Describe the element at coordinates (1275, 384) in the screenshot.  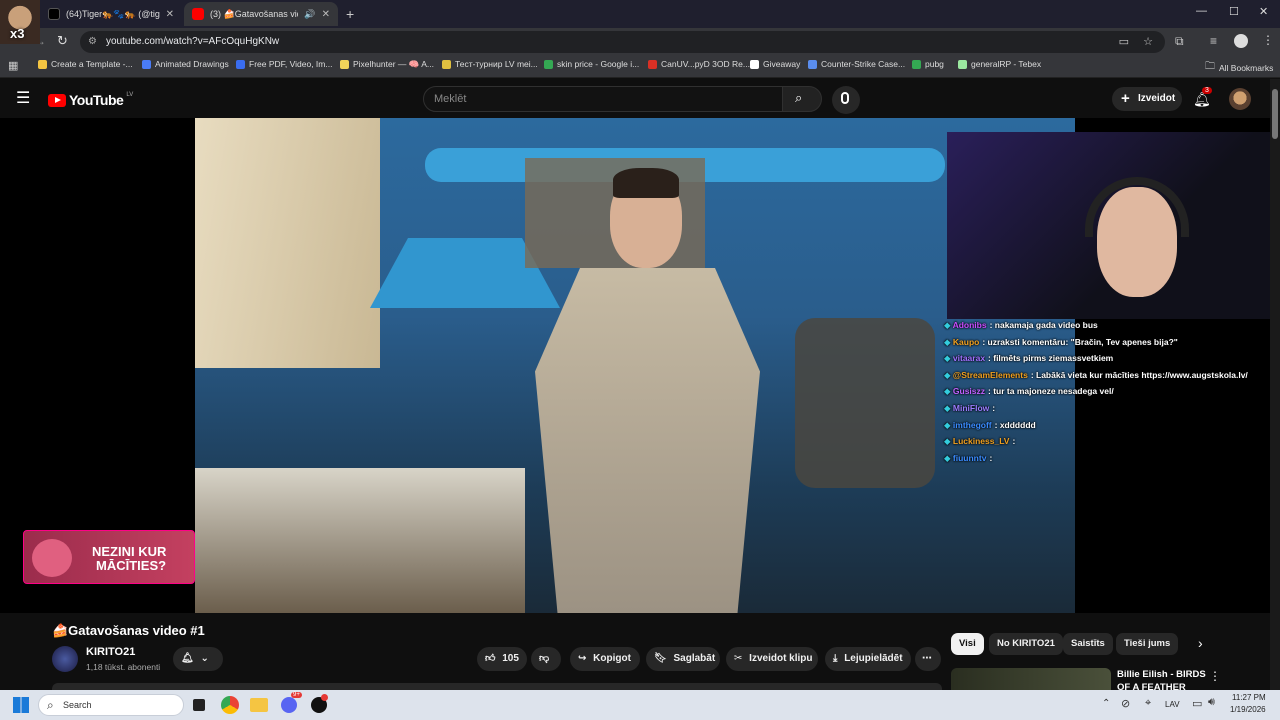
I see `page-scrollbar` at that location.